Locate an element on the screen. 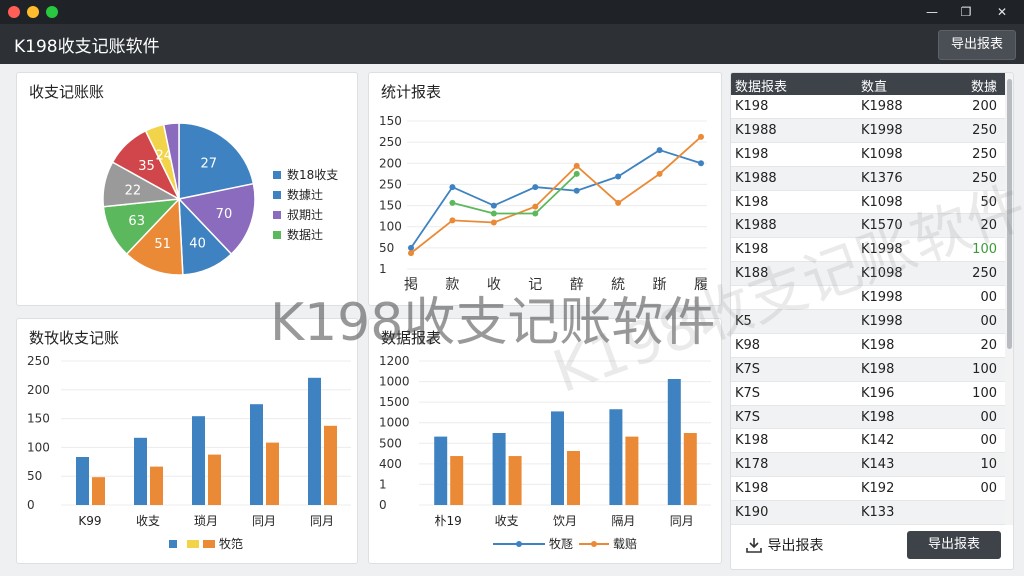 Image resolution: width=1024 pixels, height=576 pixels. x-tick-label: 收支 is located at coordinates (148, 521).